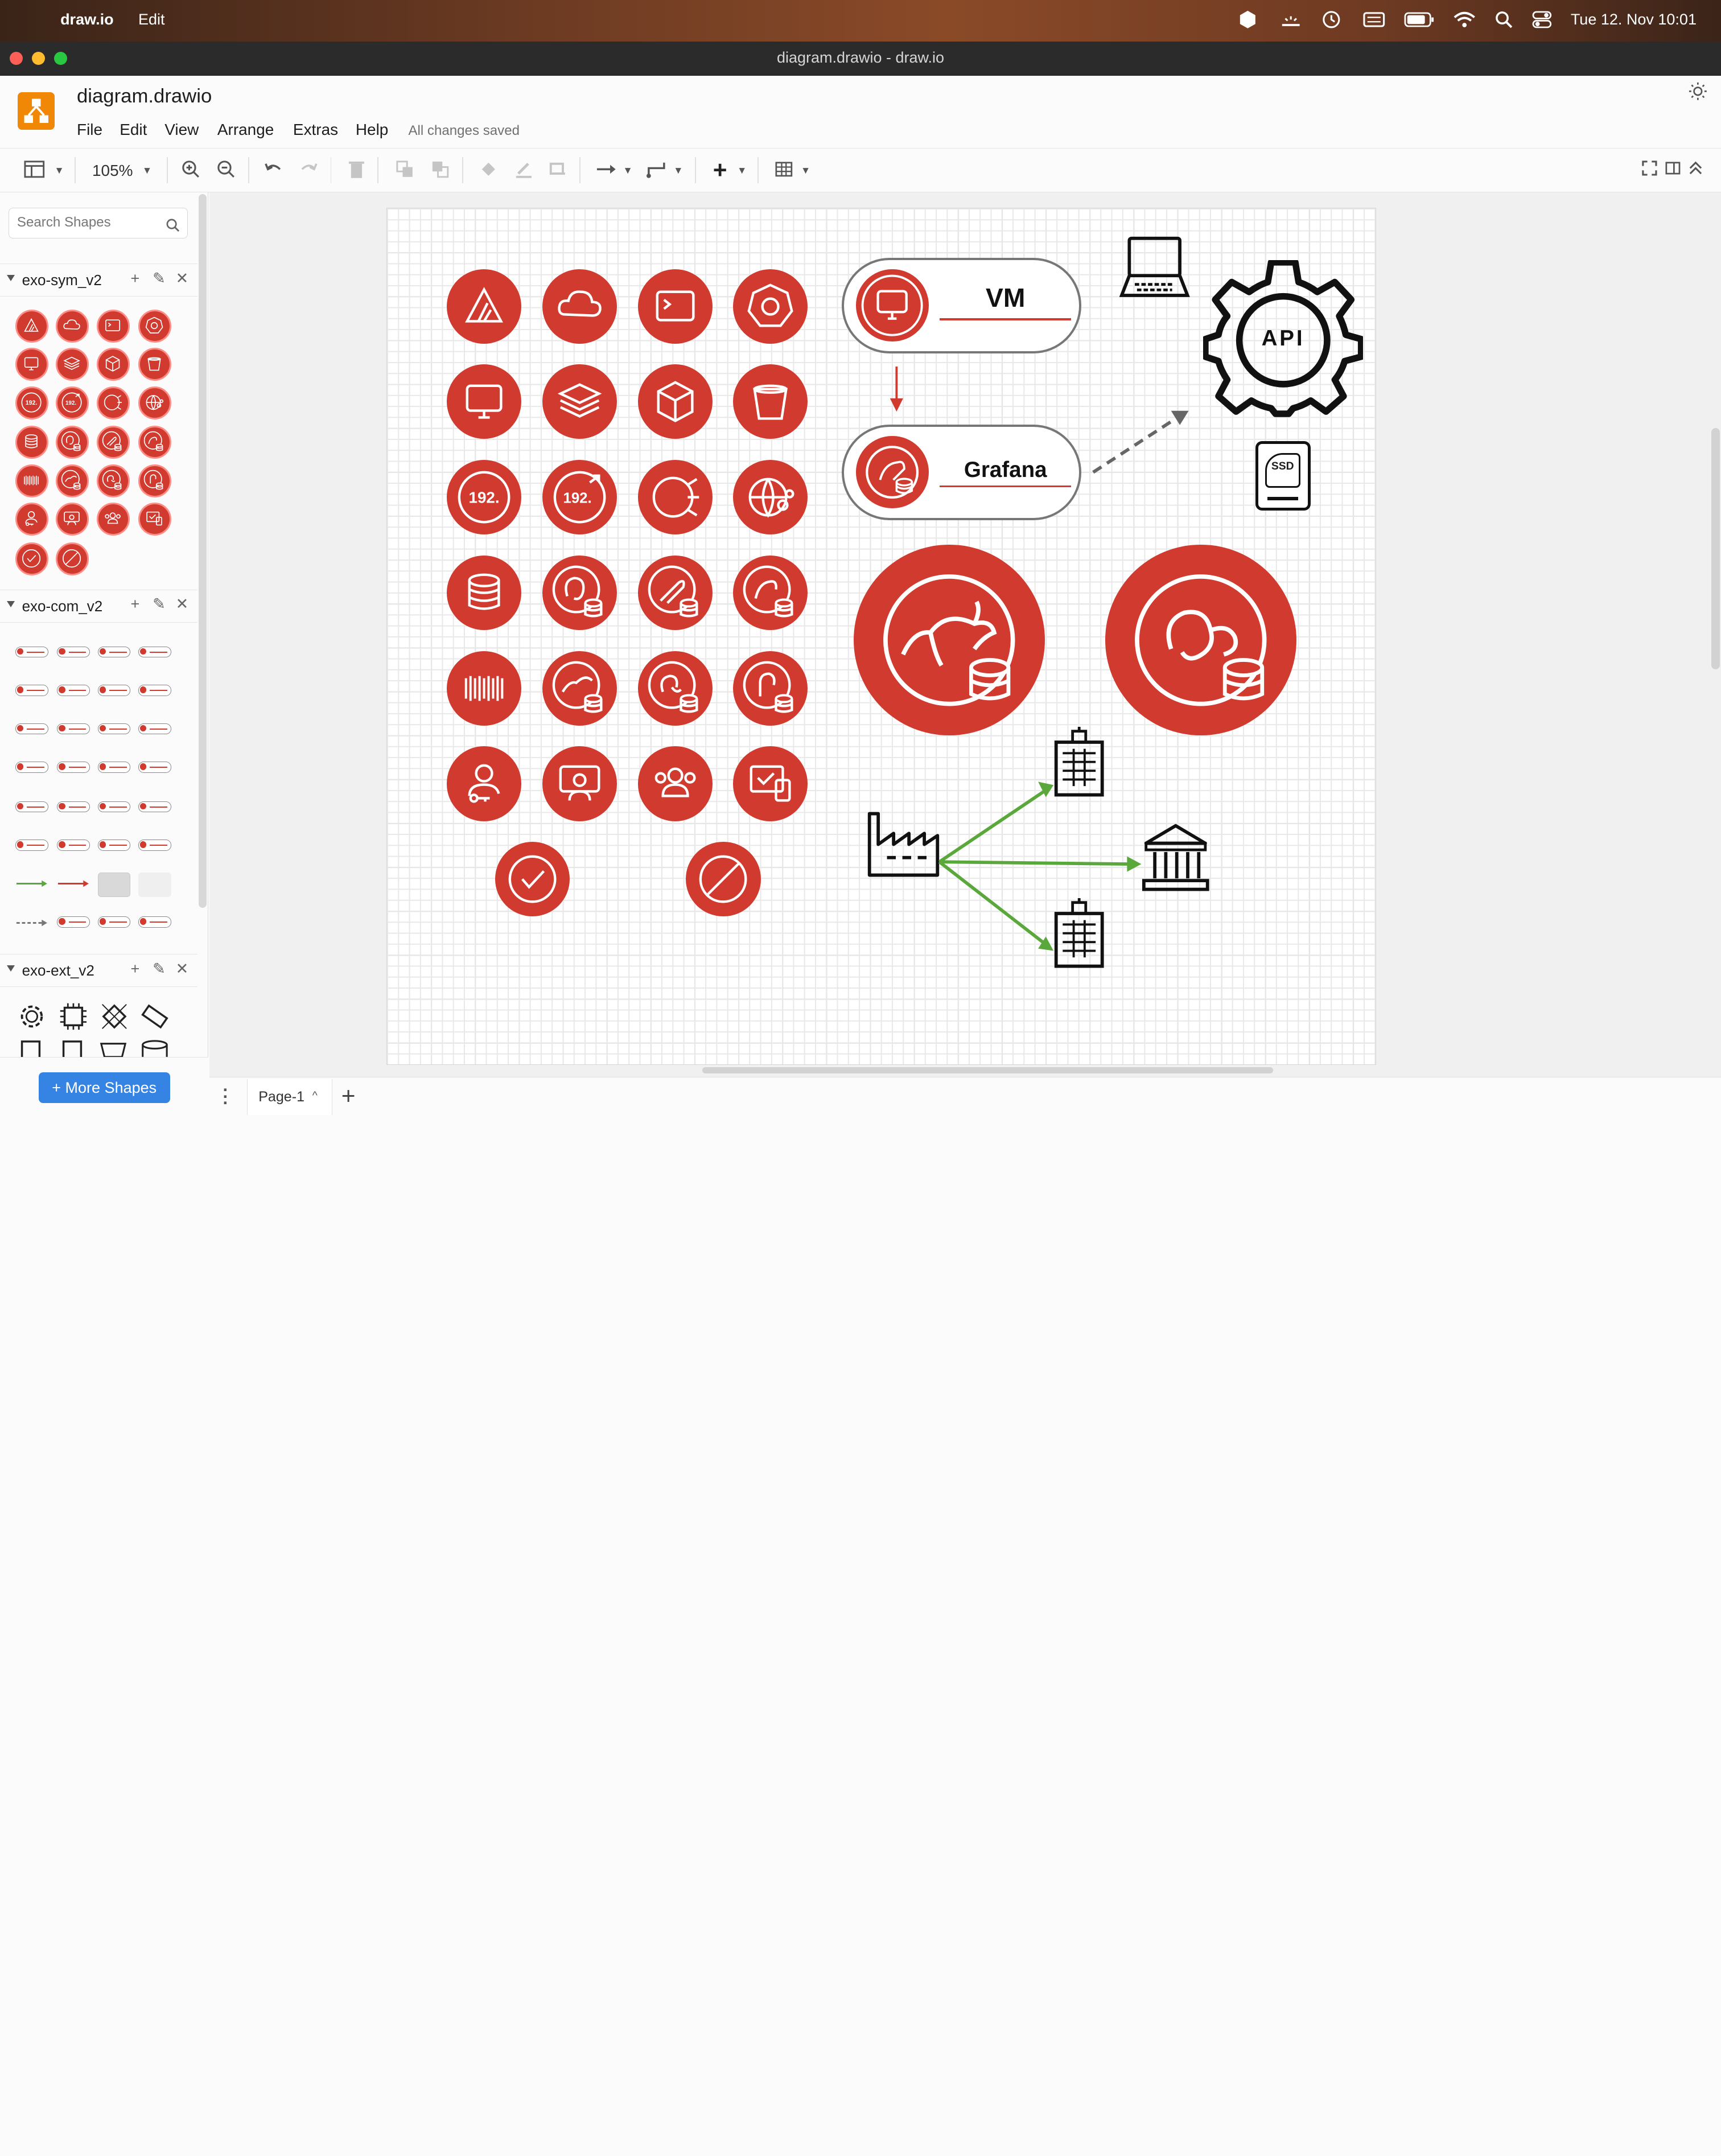 This screenshot has height=2156, width=1721. I want to click on menu-view: View, so click(181, 130).